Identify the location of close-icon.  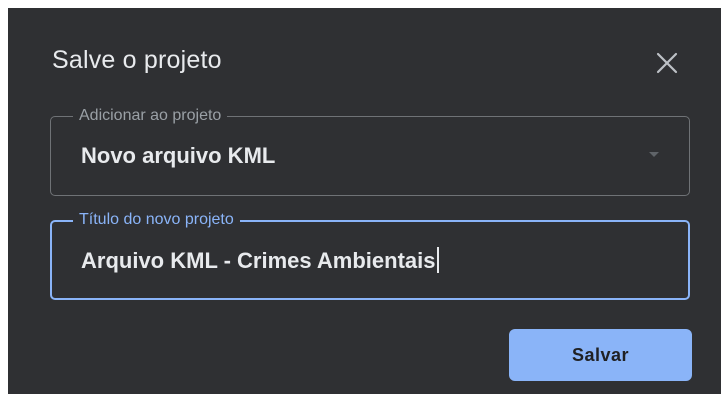
(667, 63).